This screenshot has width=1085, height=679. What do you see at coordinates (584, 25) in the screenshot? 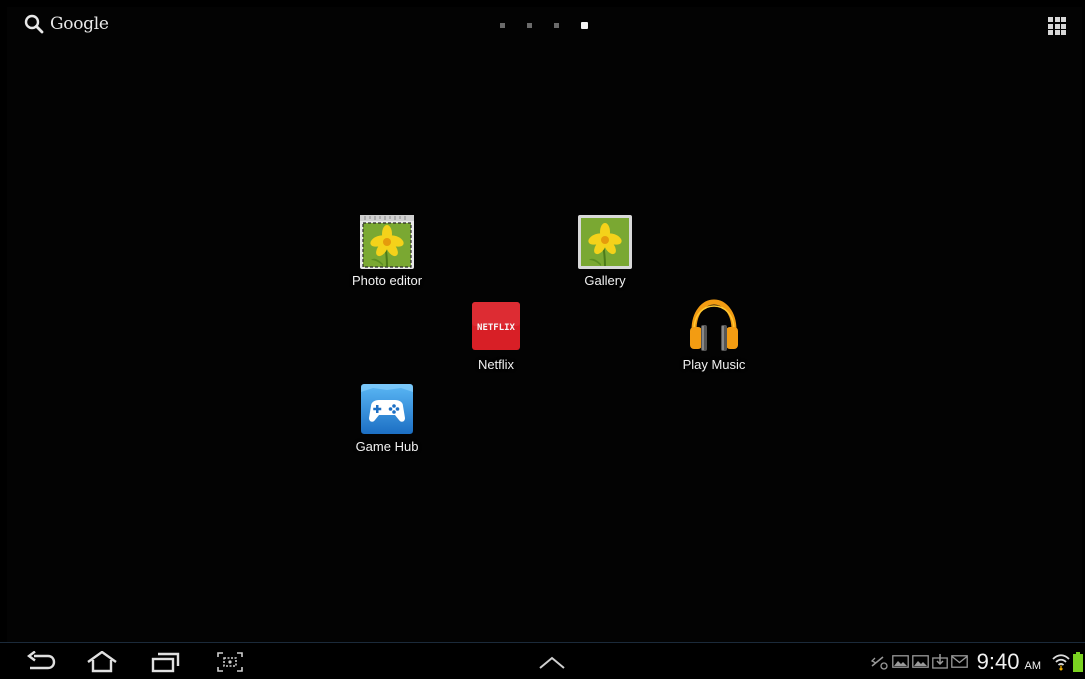
I see `page-dot-active` at bounding box center [584, 25].